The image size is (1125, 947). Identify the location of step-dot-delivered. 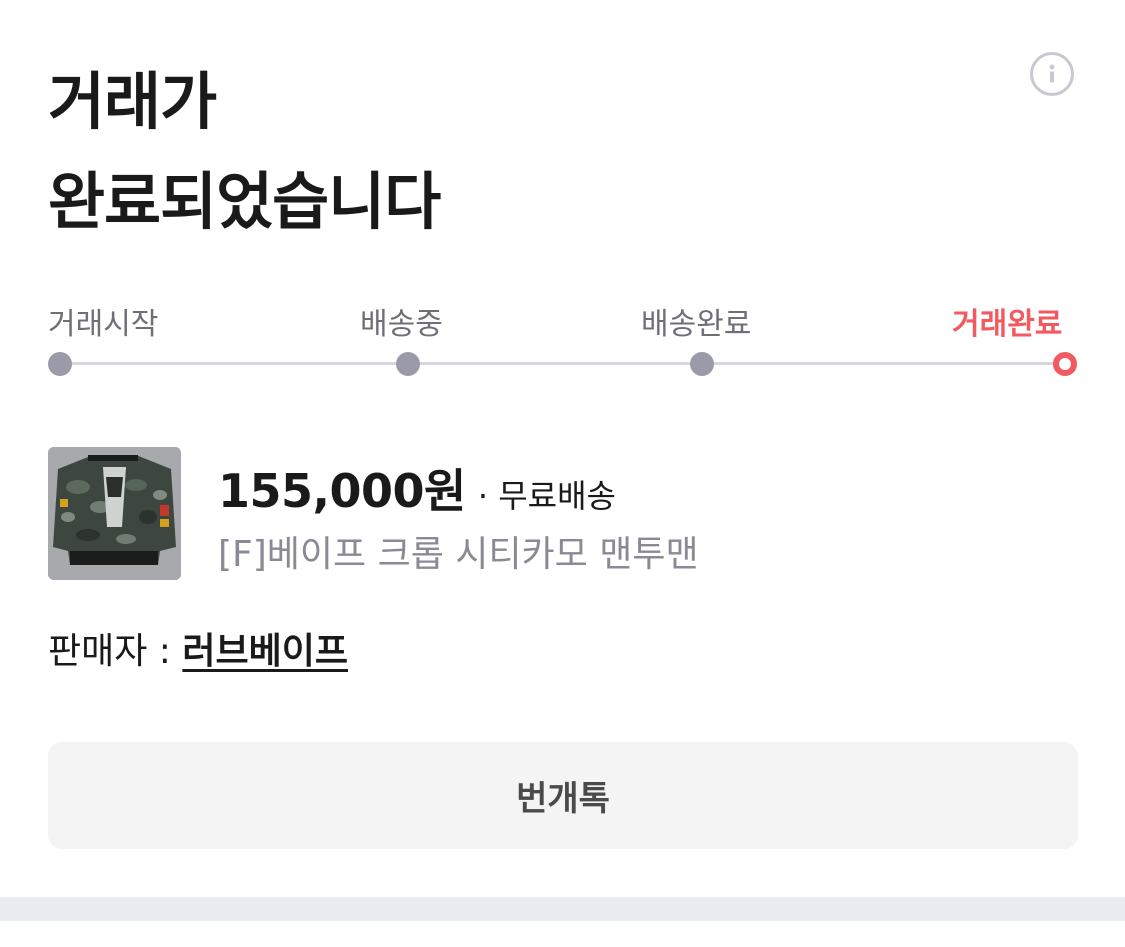
(702, 364).